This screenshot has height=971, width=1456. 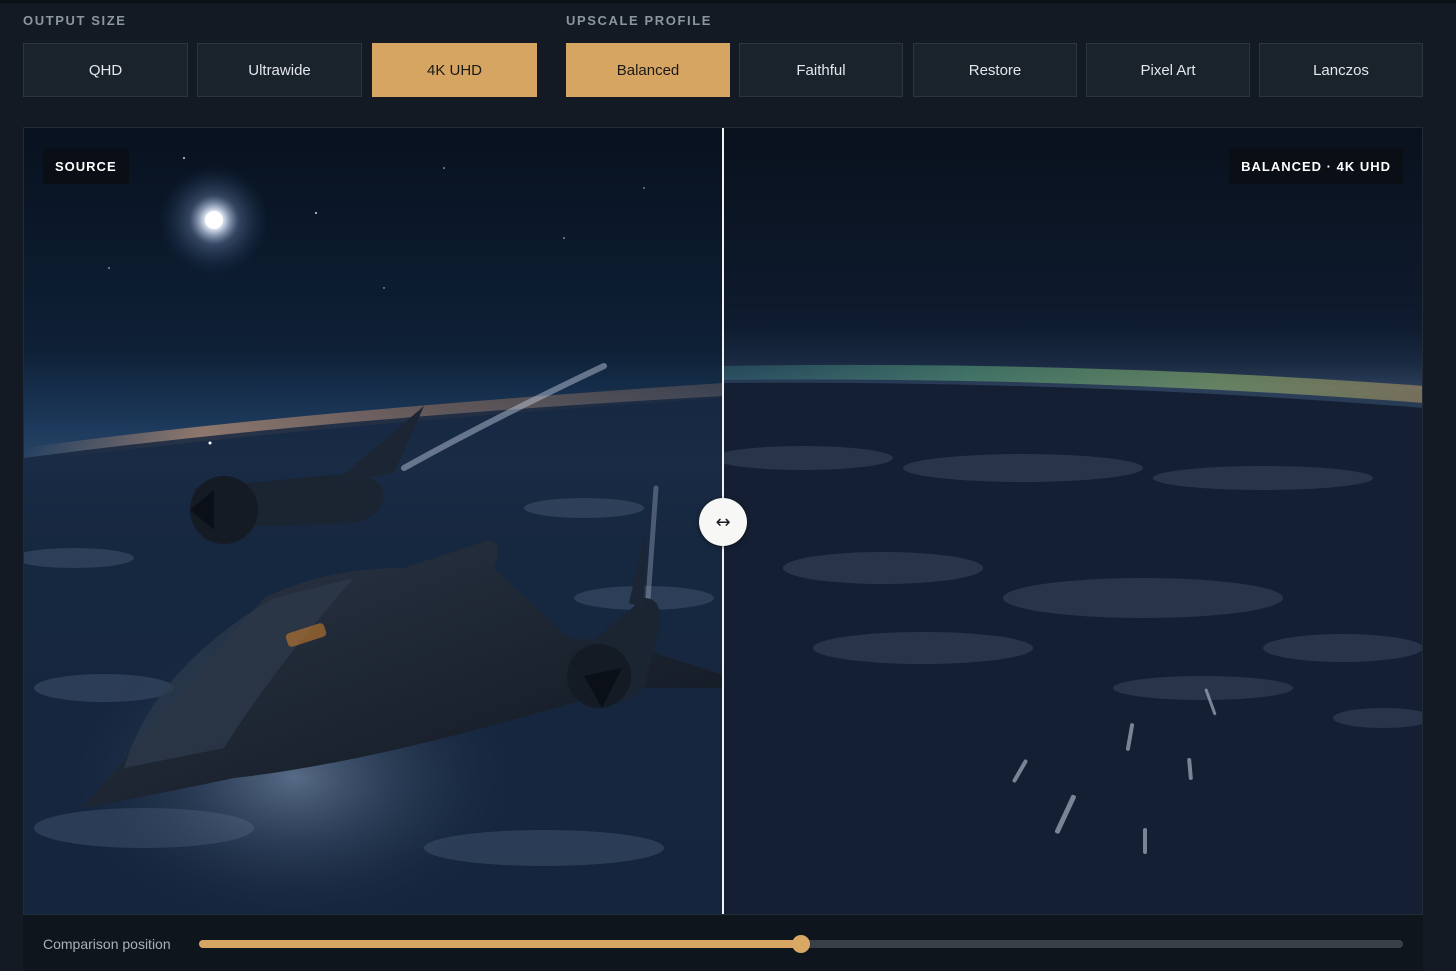 What do you see at coordinates (639, 20) in the screenshot?
I see `upscale-profile-label: UPSCALE PROFILE` at bounding box center [639, 20].